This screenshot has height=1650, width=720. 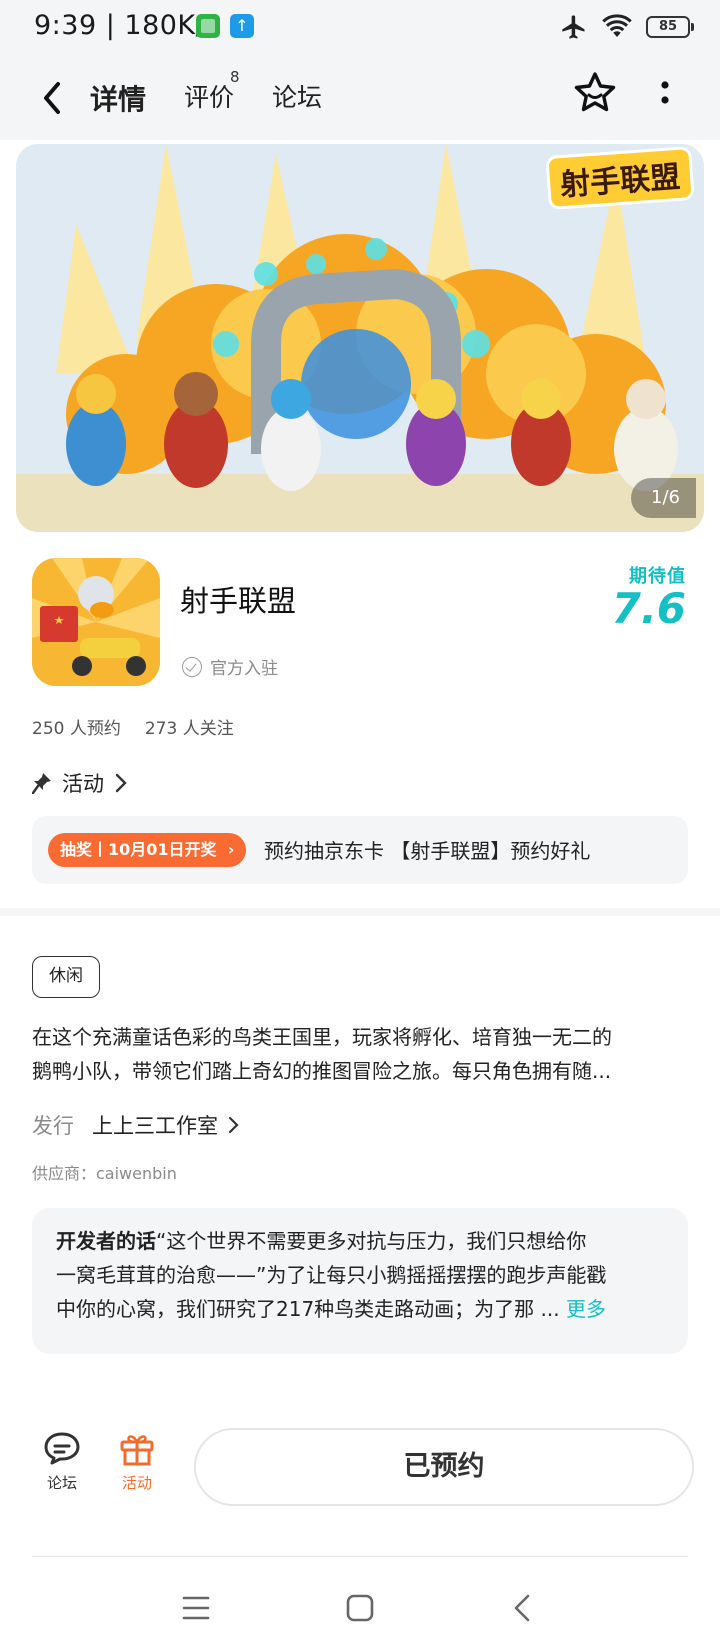 I want to click on activity-card: 抽奖丨10月01日开奖 › 预约抽京东卡 【射手联盟】预约好礼, so click(x=360, y=850).